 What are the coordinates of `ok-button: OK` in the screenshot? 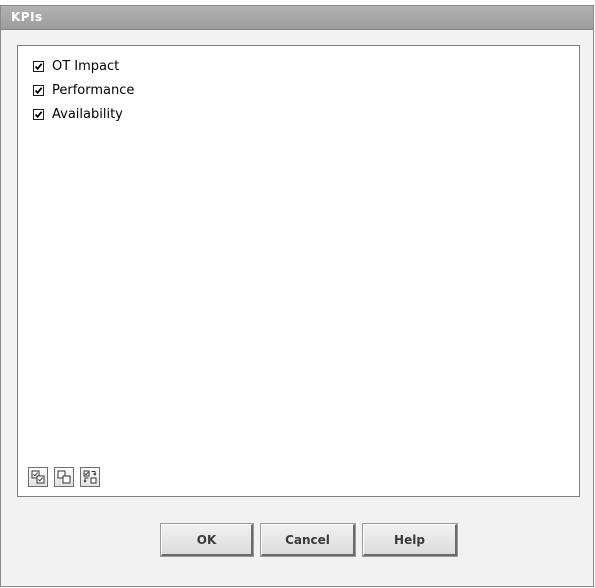 It's located at (207, 540).